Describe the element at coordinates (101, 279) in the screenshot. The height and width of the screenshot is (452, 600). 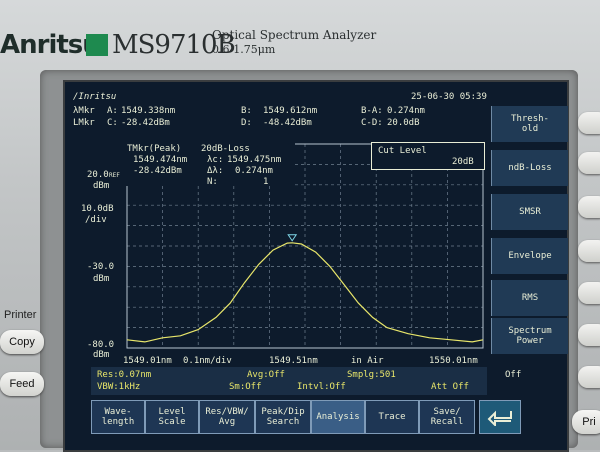
I see `mid-unit: dBm` at that location.